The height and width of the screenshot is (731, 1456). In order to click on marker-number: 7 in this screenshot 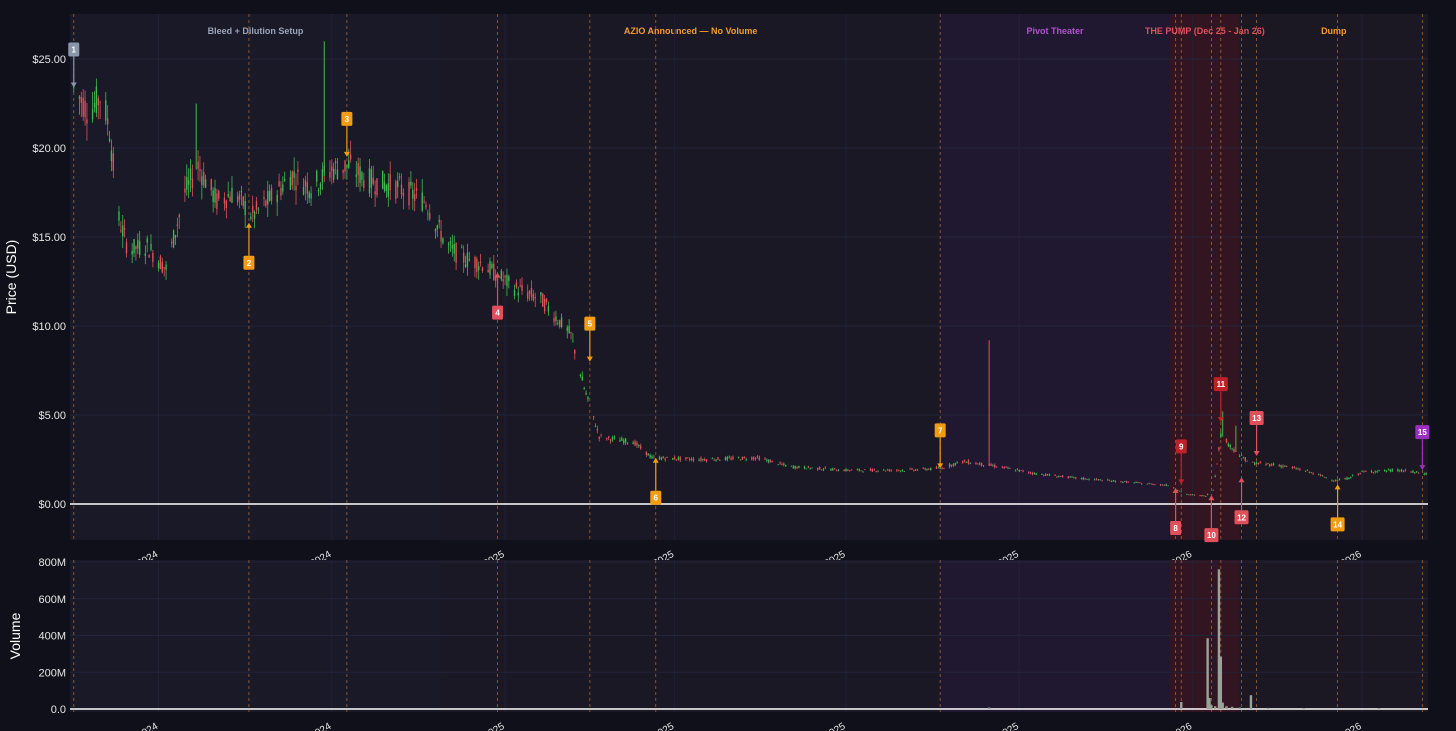, I will do `click(940, 430)`.